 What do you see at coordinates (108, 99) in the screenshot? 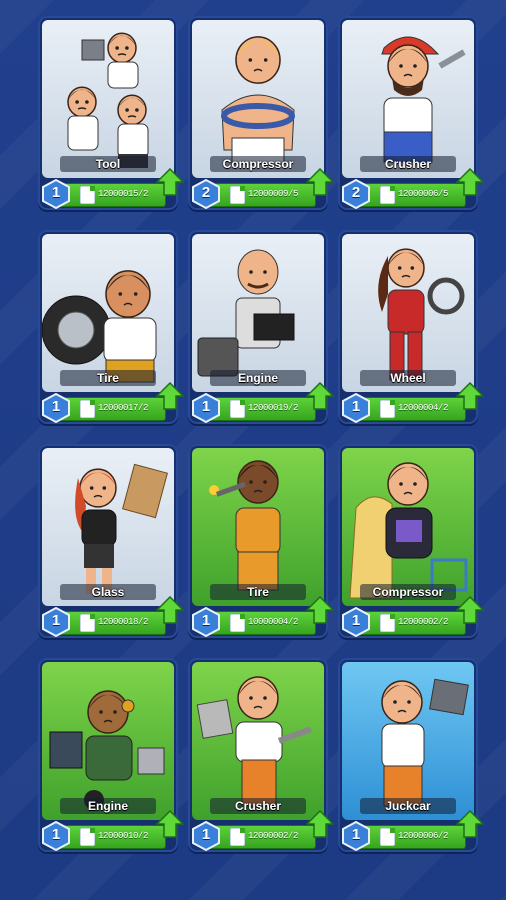
I see `character-portrait: Tool` at bounding box center [108, 99].